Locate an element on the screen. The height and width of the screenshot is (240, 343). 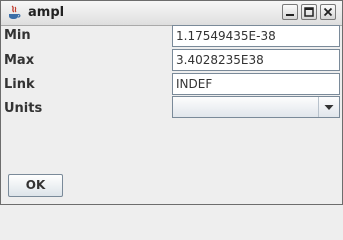
close-button is located at coordinates (328, 12).